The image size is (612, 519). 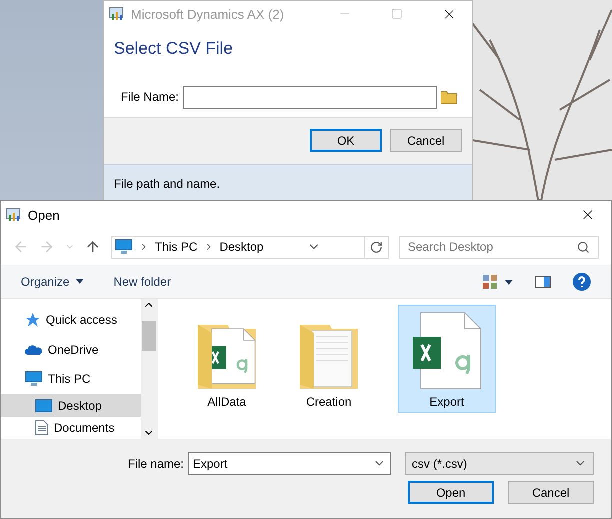 I want to click on spreadsheet-file-icon, so click(x=447, y=351).